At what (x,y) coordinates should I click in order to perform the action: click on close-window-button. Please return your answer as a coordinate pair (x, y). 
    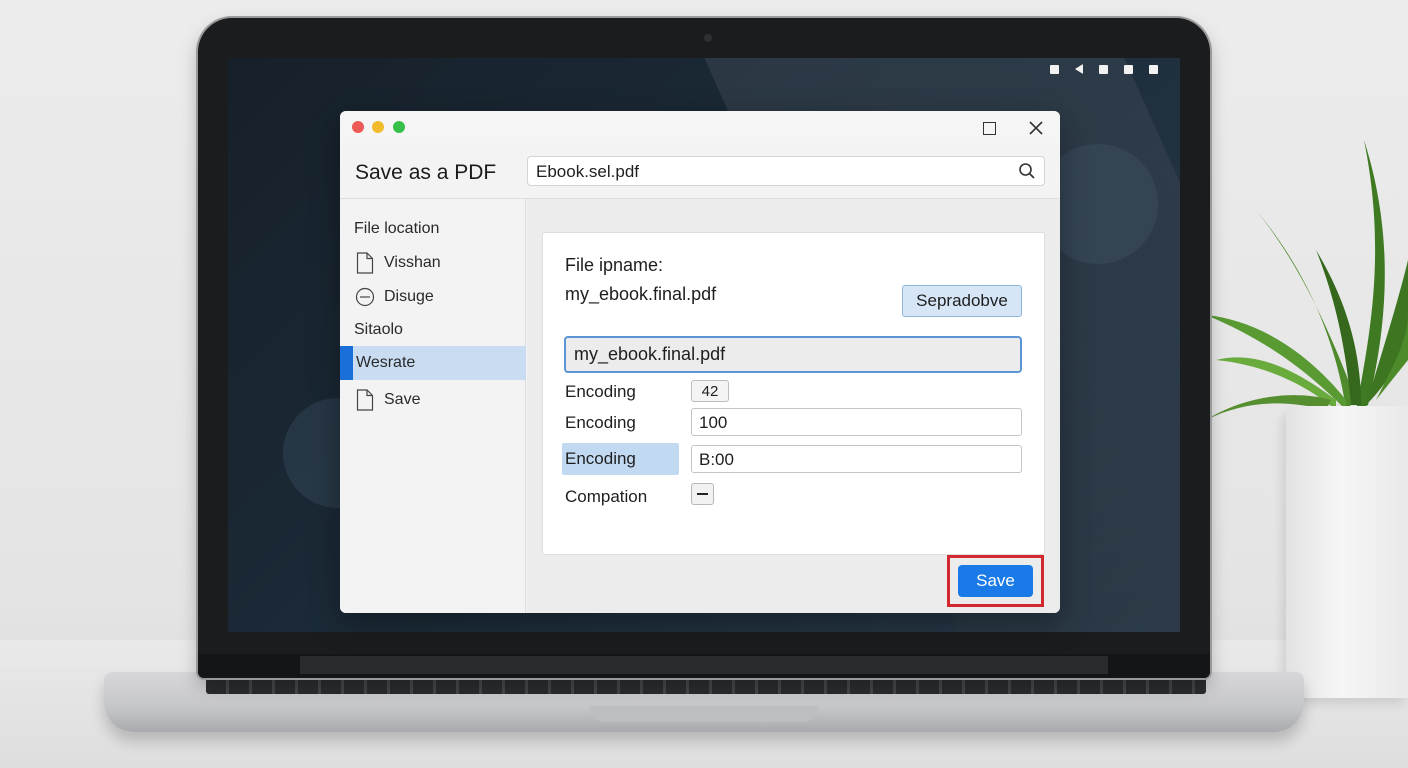
    Looking at the image, I should click on (358, 127).